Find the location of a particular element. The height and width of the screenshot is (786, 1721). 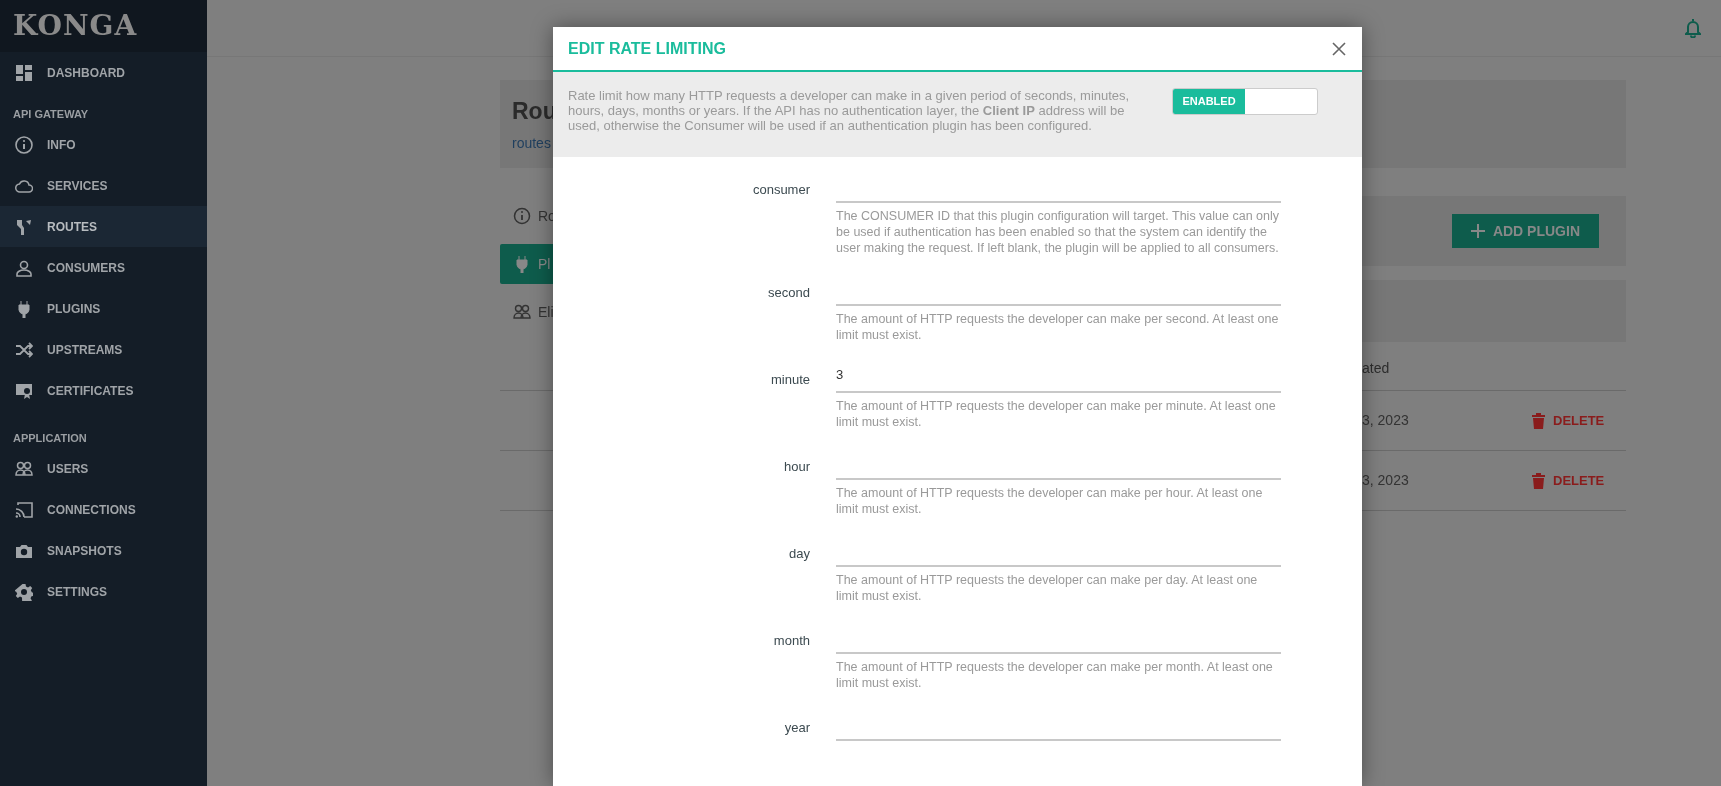

bell-icon is located at coordinates (1693, 28).